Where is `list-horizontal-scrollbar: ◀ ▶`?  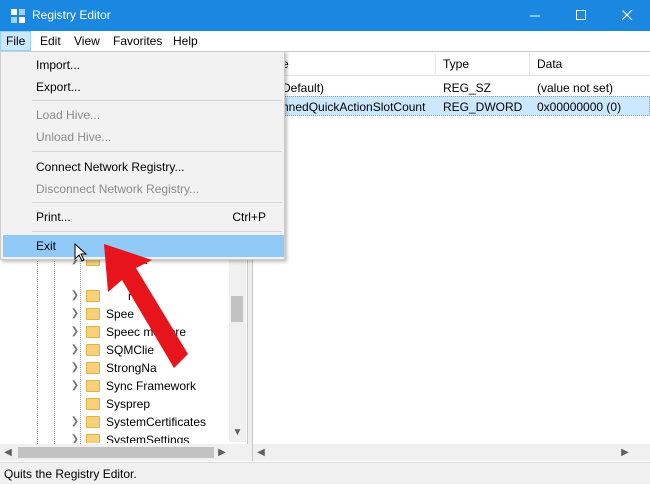
list-horizontal-scrollbar: ◀ ▶ is located at coordinates (451, 452).